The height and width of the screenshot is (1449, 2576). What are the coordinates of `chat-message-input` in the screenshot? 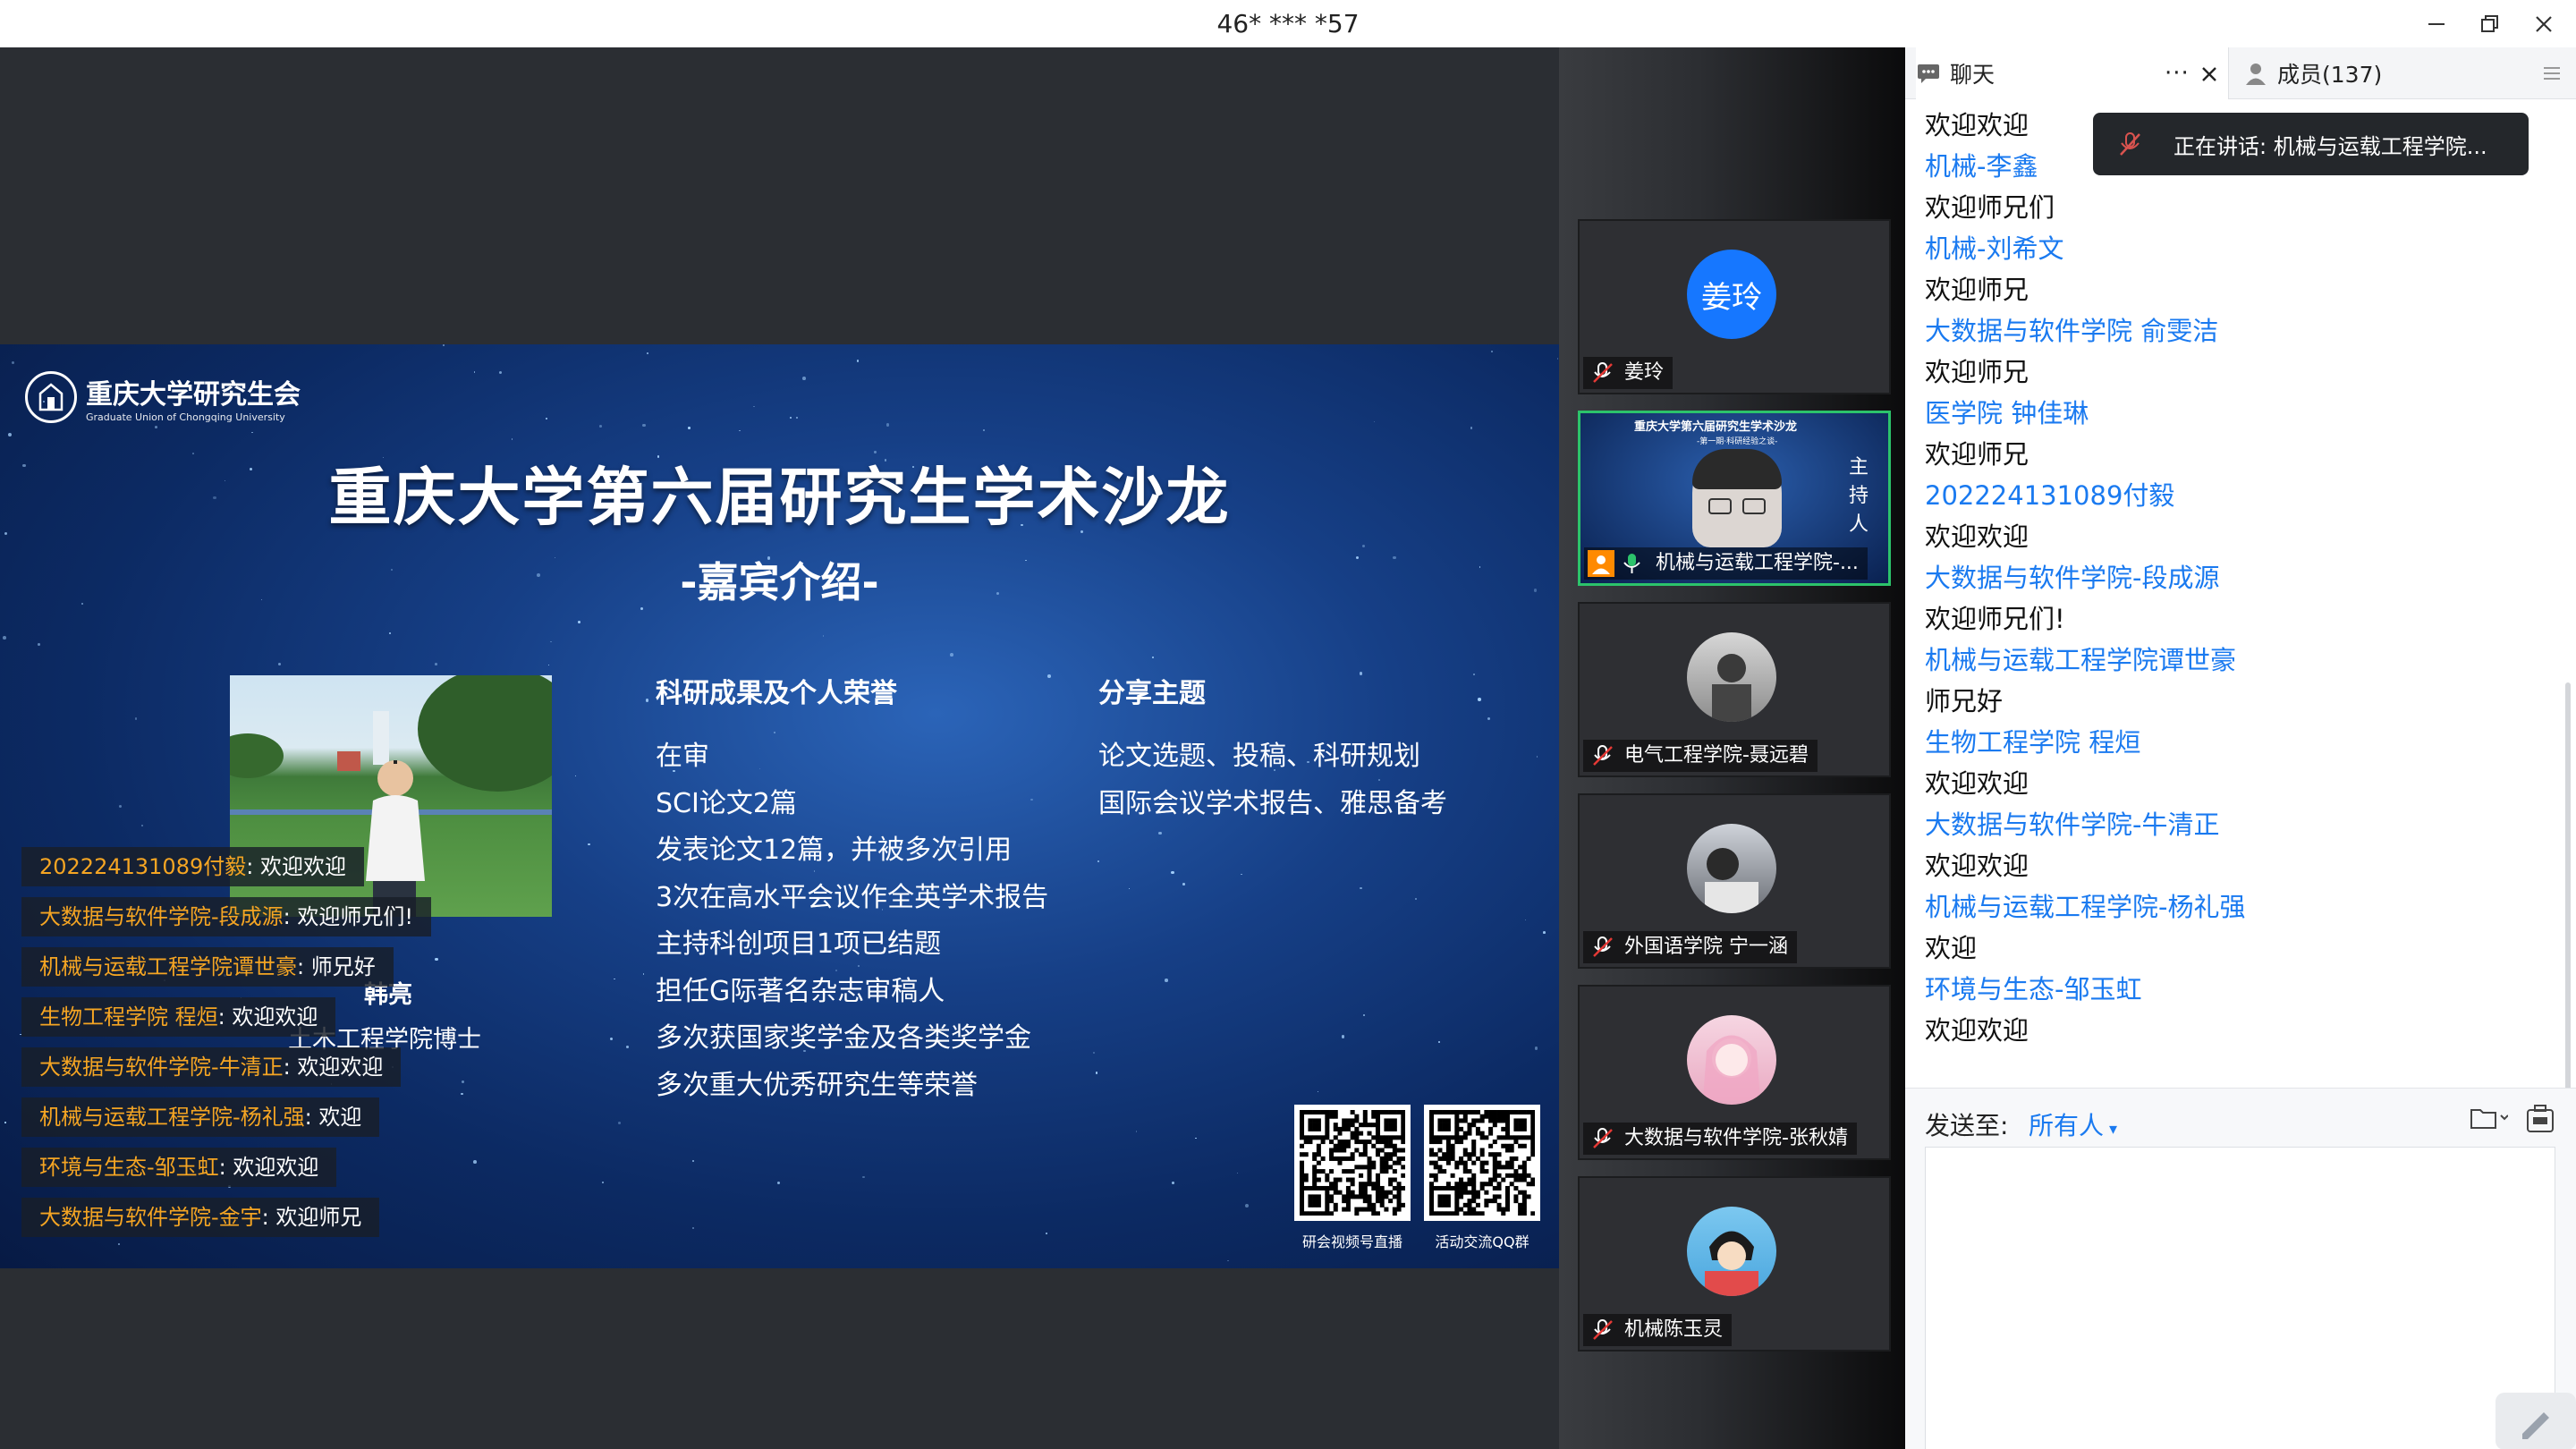 It's located at (2240, 1298).